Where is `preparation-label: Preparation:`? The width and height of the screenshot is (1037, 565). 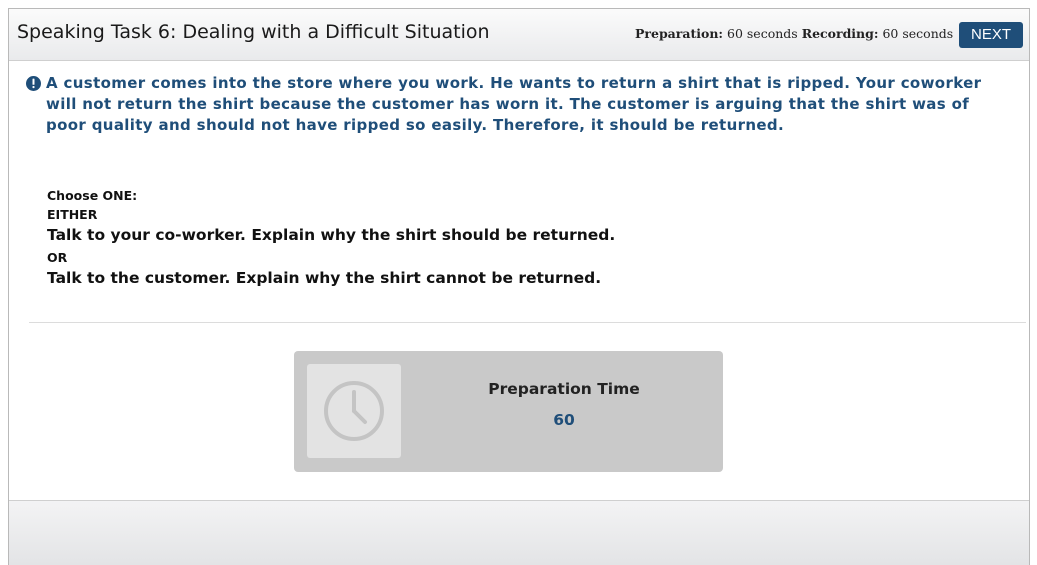 preparation-label: Preparation: is located at coordinates (679, 33).